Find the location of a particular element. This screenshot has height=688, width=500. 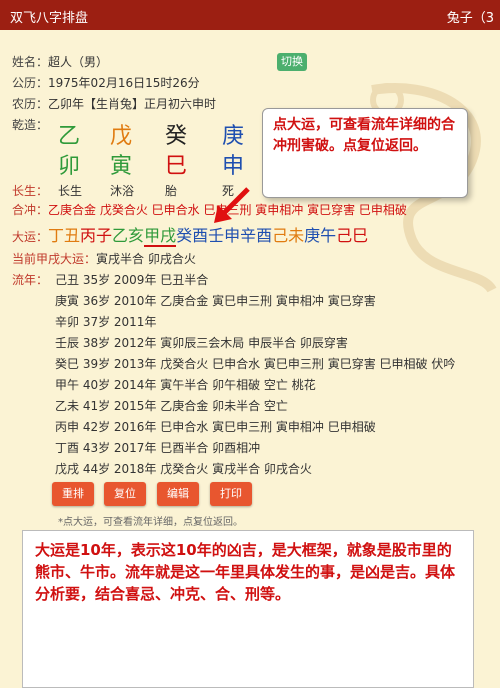

liunian-row: 甲午 40岁 2014年 寅午半合 卯午相破 空亡 桃花 is located at coordinates (185, 385).